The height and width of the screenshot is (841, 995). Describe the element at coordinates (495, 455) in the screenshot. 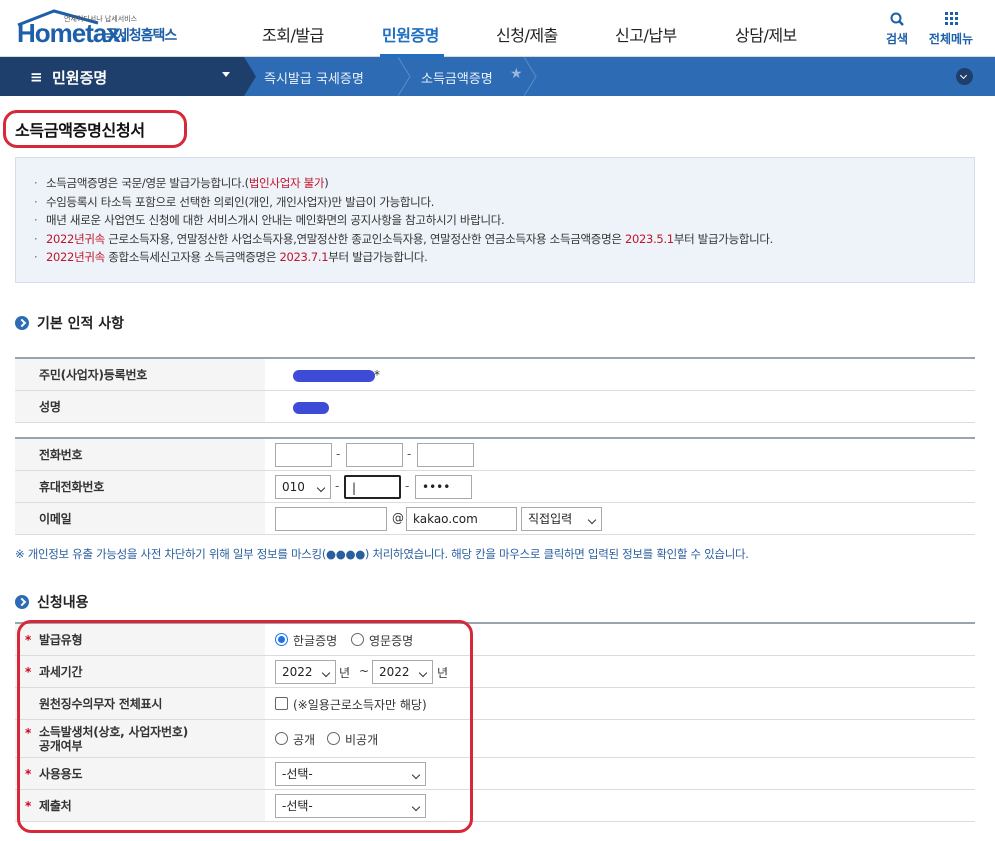

I see `table-row: 전화번호 - -` at that location.